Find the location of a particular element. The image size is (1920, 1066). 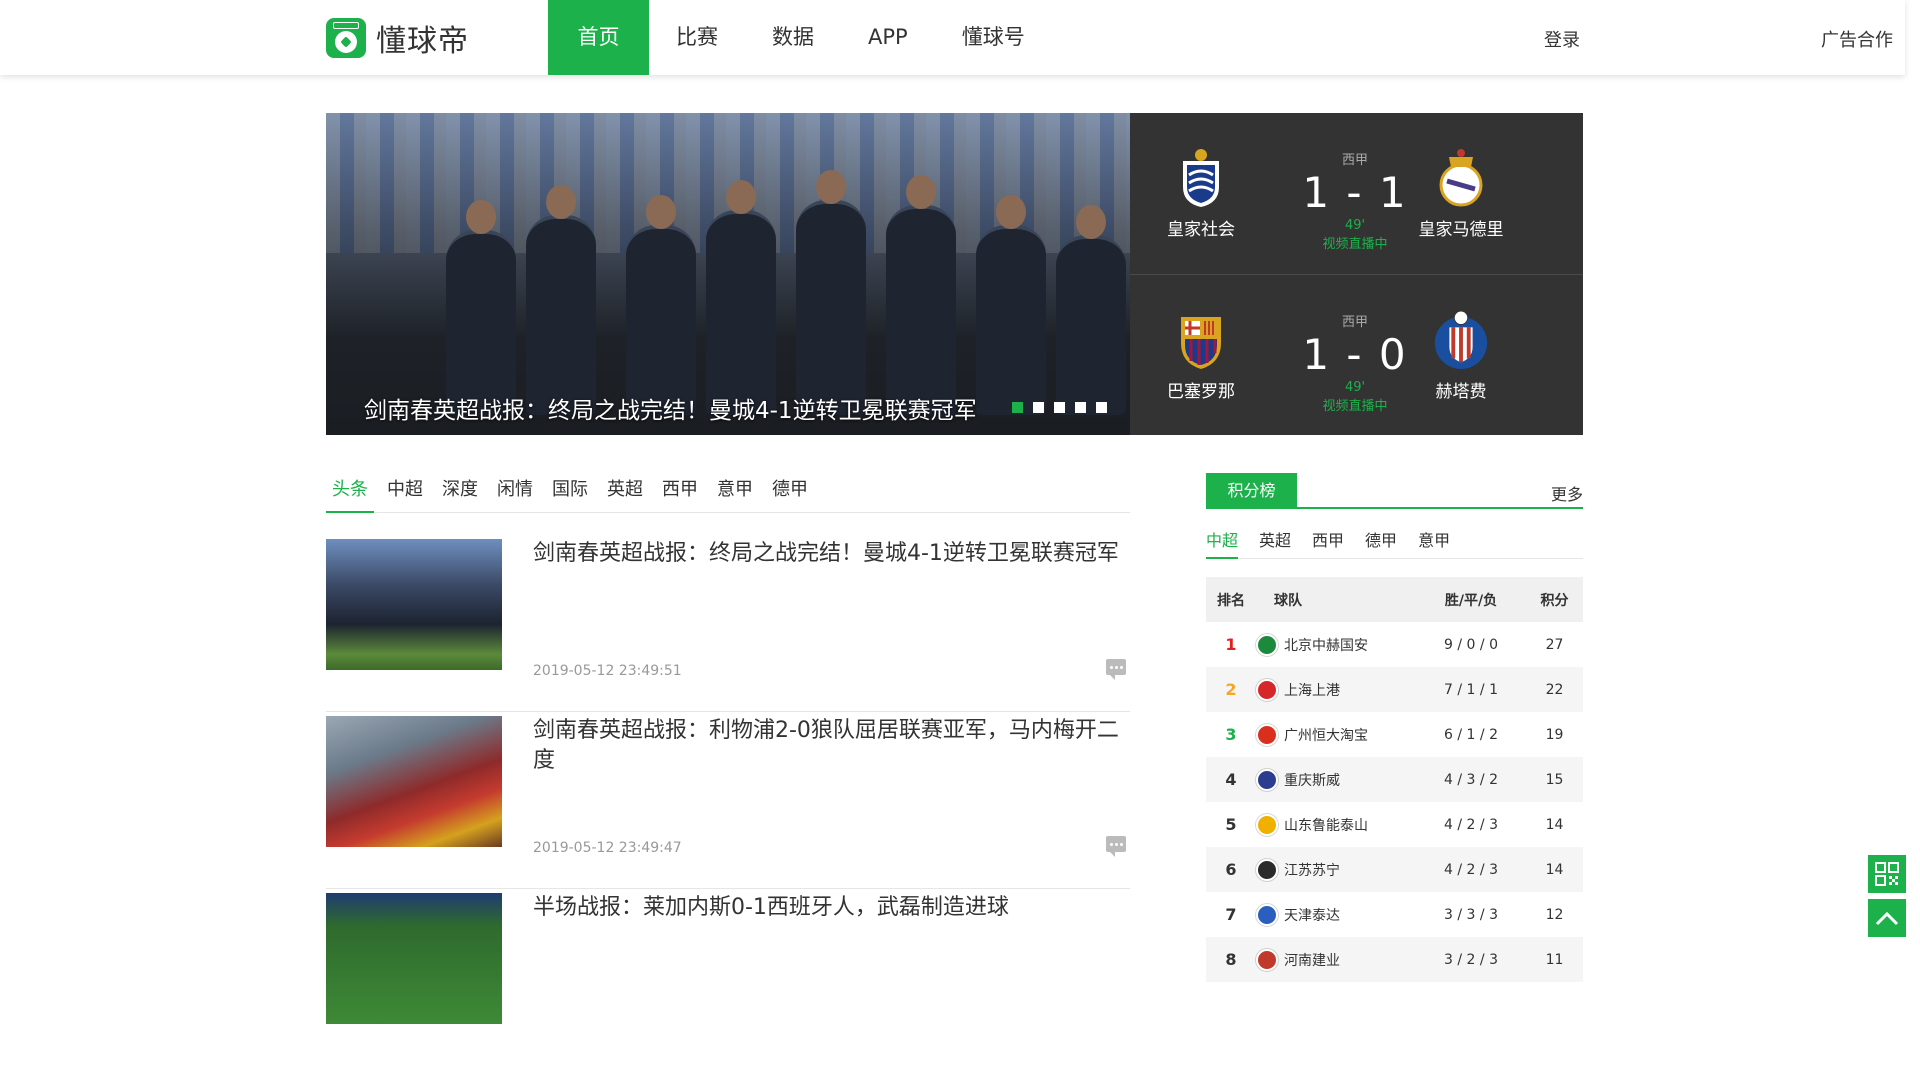

match-card: 皇家社会 西甲 1 - 1 49' 视频直播中 皇家马德里 is located at coordinates (1356, 193).